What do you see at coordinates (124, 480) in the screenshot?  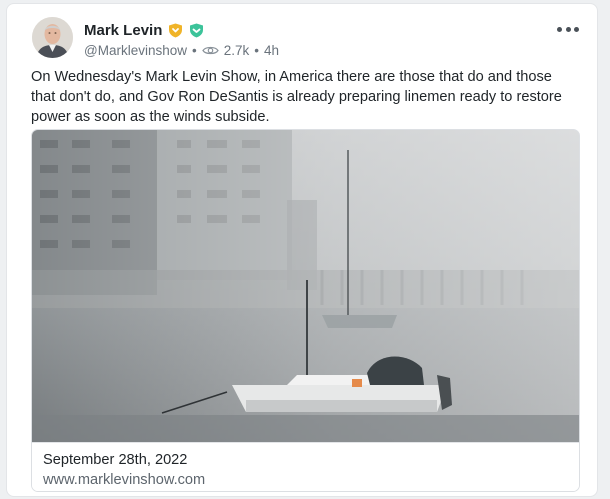 I see `link-preview-domain: www.marklevinshow.com` at bounding box center [124, 480].